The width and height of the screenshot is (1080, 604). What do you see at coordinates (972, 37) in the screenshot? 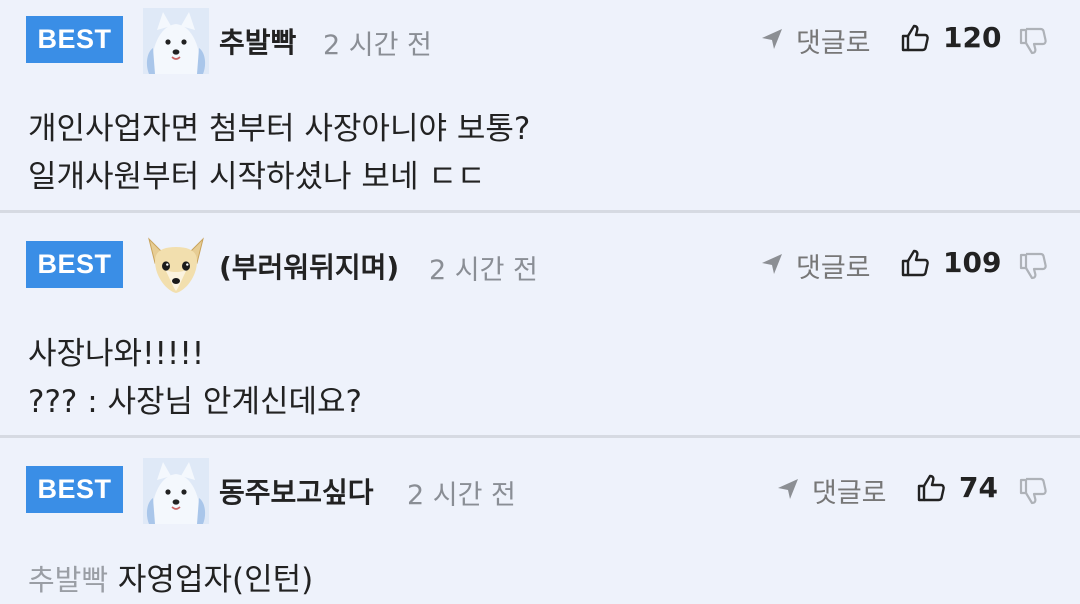
I see `like-count: 120` at bounding box center [972, 37].